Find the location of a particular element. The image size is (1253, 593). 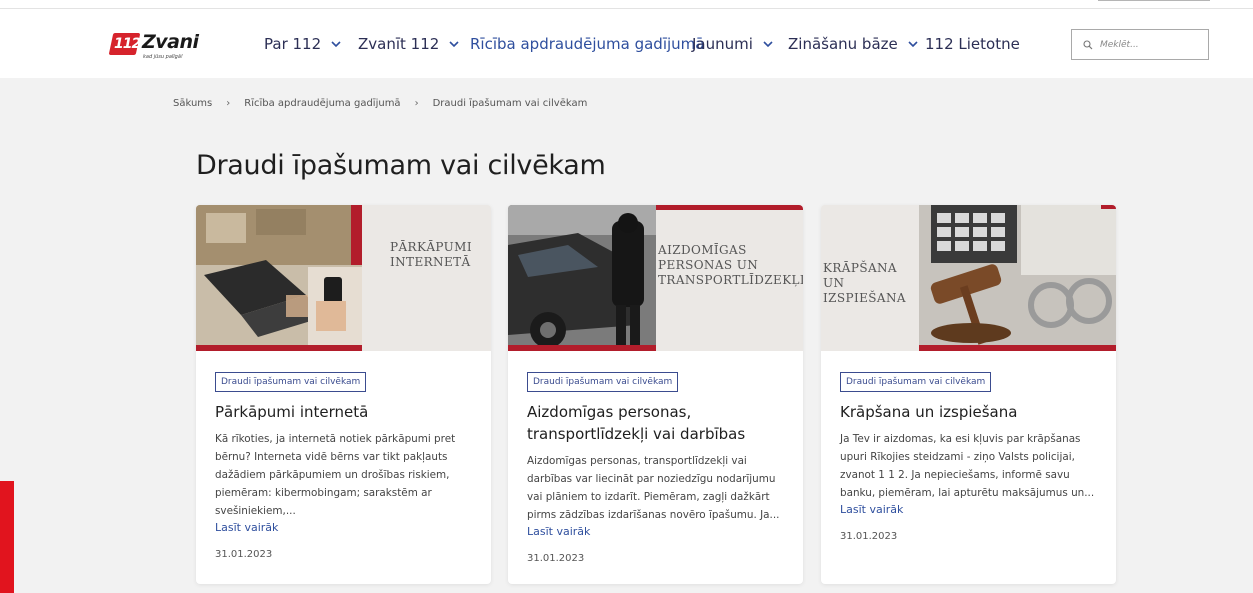

nav-item-ricība: Rīcība apdraudējuma gadījumā is located at coordinates (587, 44).